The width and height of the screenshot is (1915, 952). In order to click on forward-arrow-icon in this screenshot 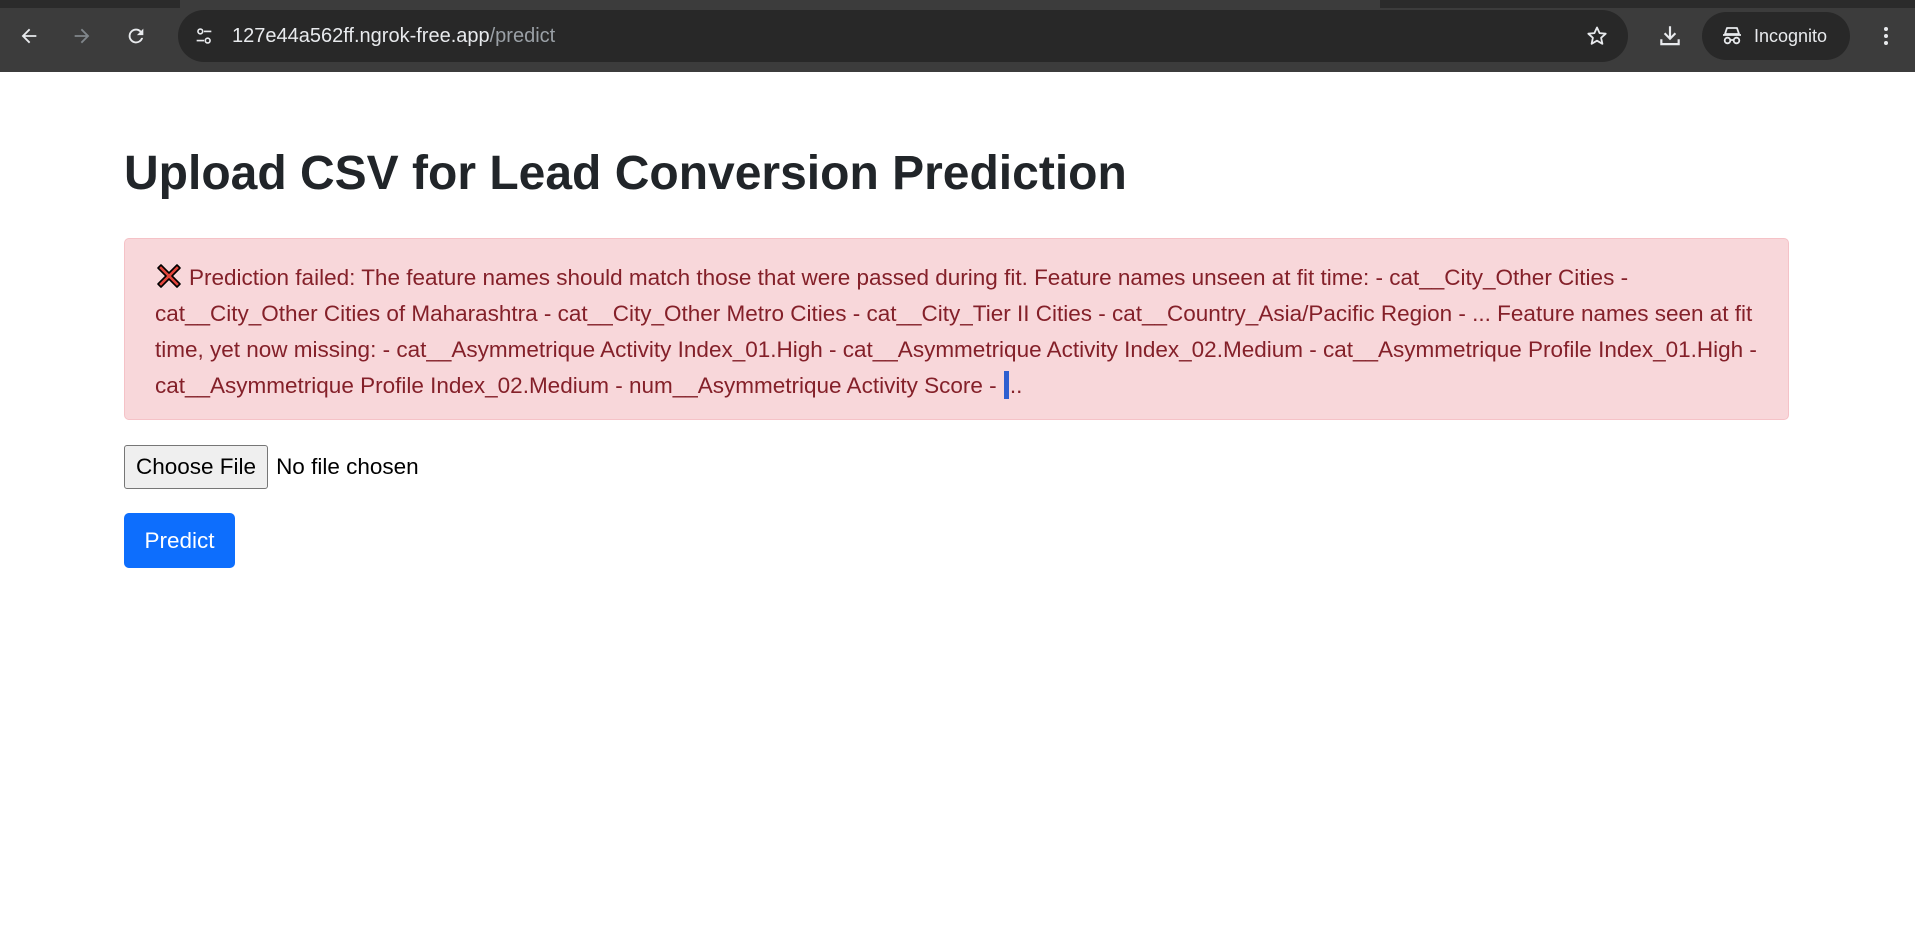, I will do `click(82, 36)`.